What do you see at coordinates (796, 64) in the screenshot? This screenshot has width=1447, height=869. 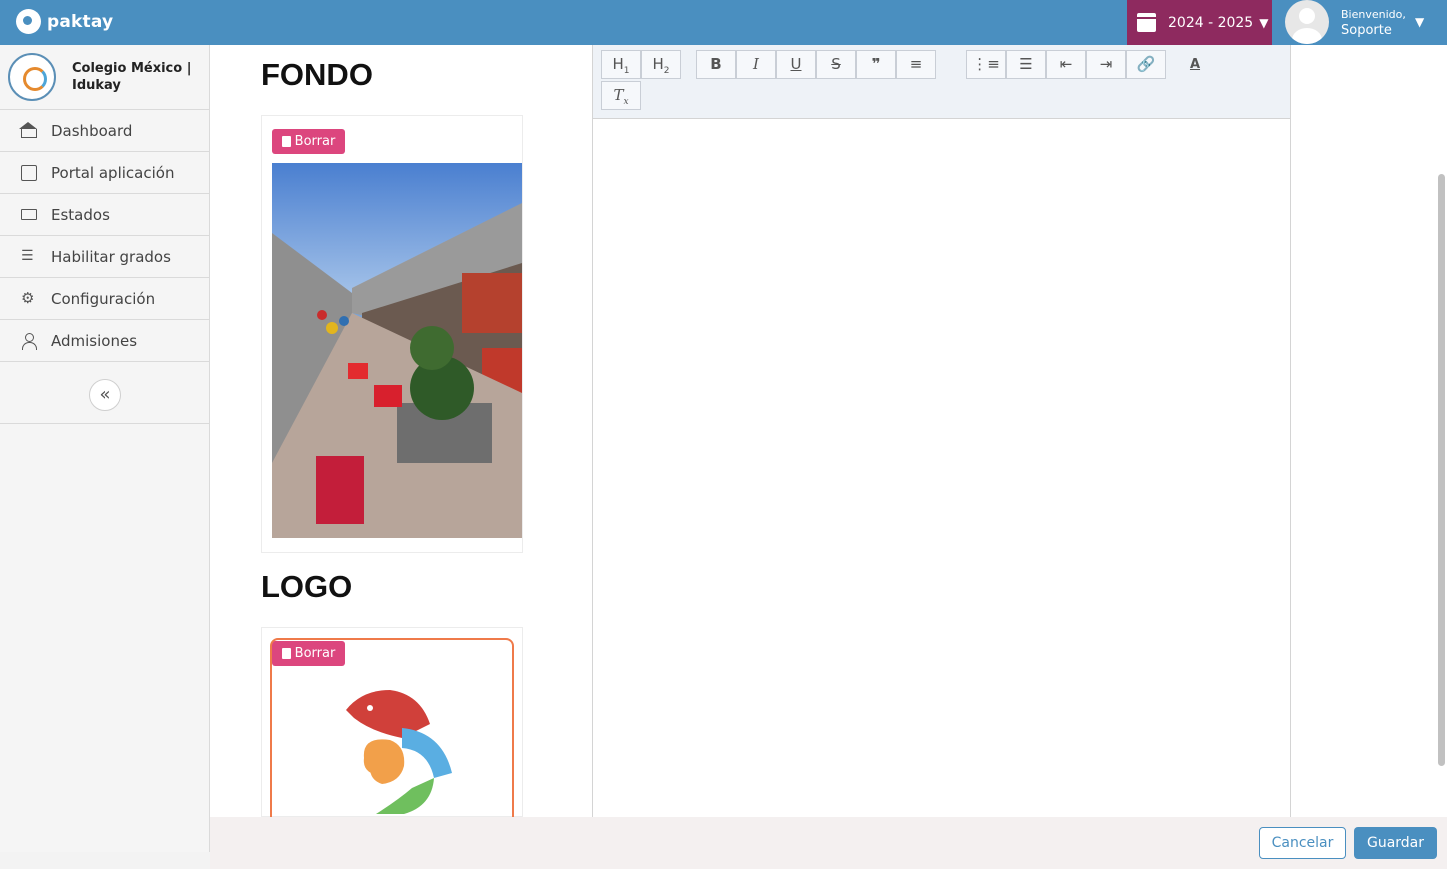 I see `underline-button: U` at bounding box center [796, 64].